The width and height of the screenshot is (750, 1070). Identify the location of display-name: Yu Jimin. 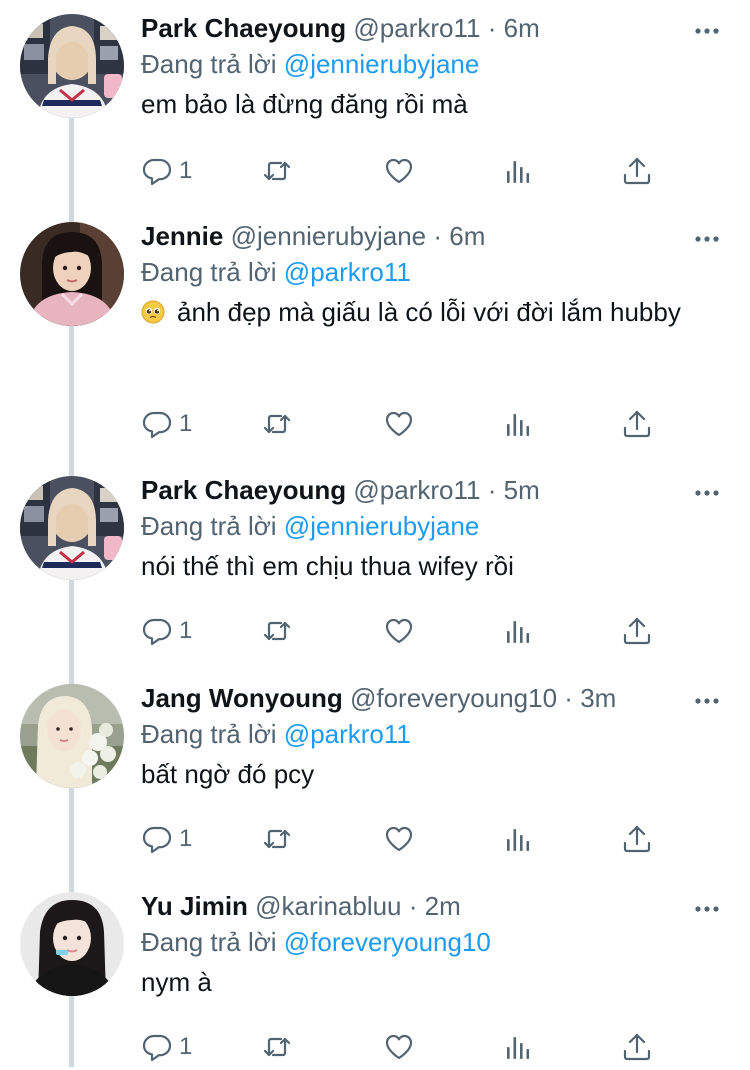
(194, 906).